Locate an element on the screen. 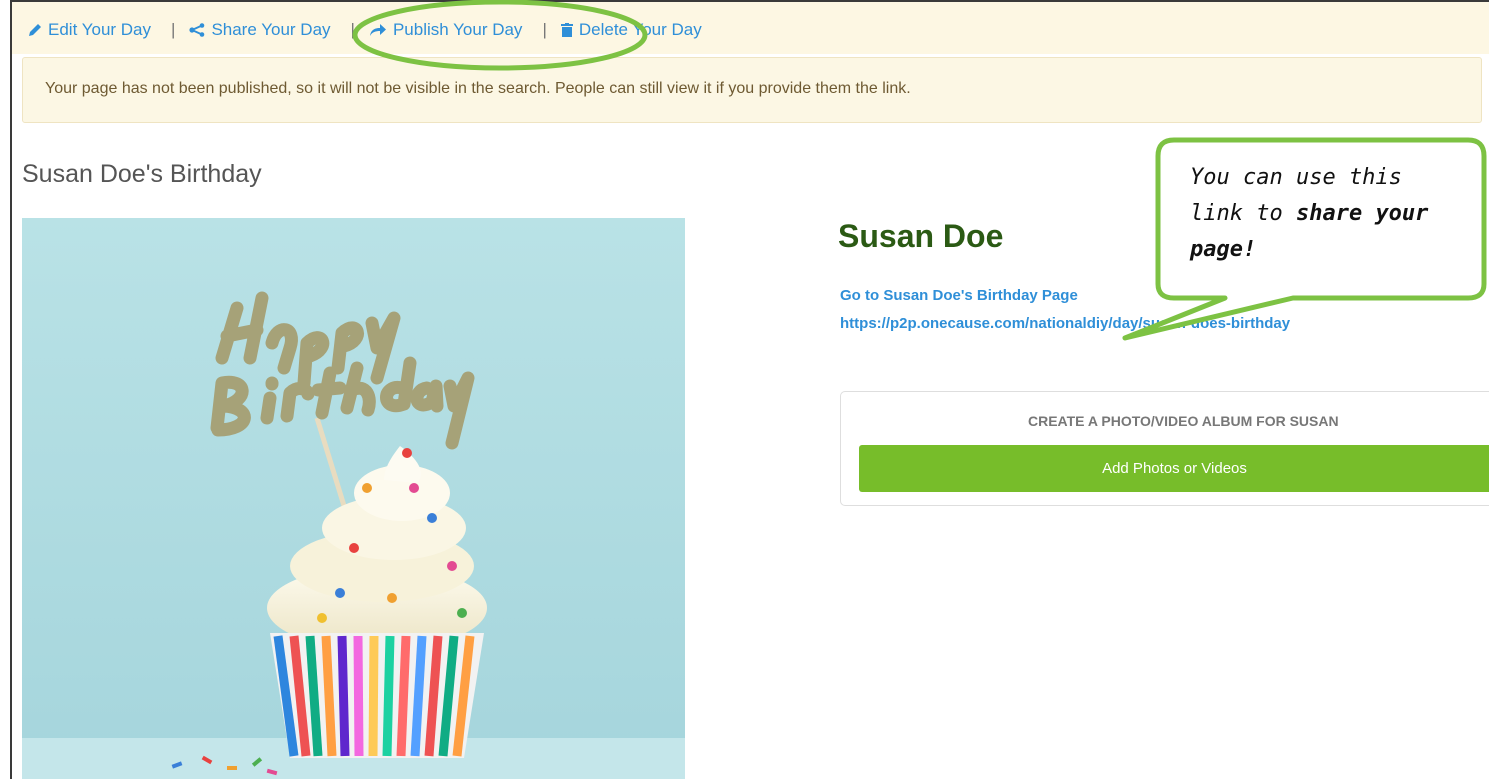 Image resolution: width=1489 pixels, height=779 pixels. delete-day-link: Delete Your Day is located at coordinates (631, 30).